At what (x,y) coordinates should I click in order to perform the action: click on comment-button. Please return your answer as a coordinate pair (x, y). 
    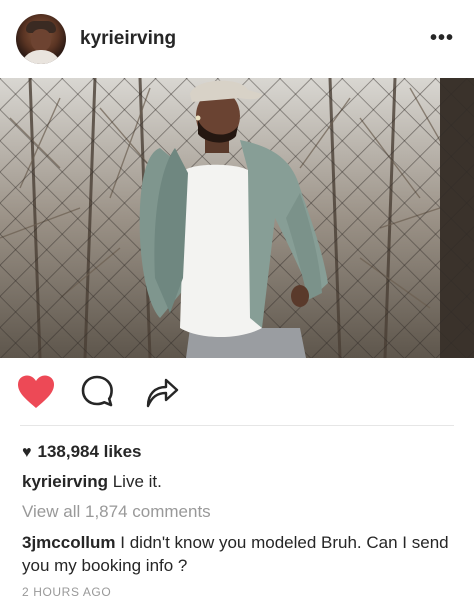
    Looking at the image, I should click on (99, 392).